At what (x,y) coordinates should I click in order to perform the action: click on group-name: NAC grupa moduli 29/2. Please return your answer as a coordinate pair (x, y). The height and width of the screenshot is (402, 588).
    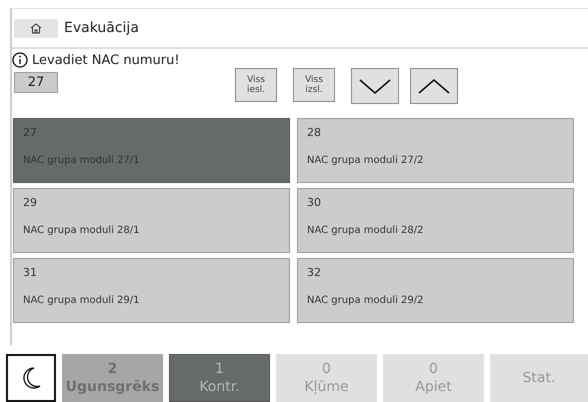
    Looking at the image, I should click on (365, 300).